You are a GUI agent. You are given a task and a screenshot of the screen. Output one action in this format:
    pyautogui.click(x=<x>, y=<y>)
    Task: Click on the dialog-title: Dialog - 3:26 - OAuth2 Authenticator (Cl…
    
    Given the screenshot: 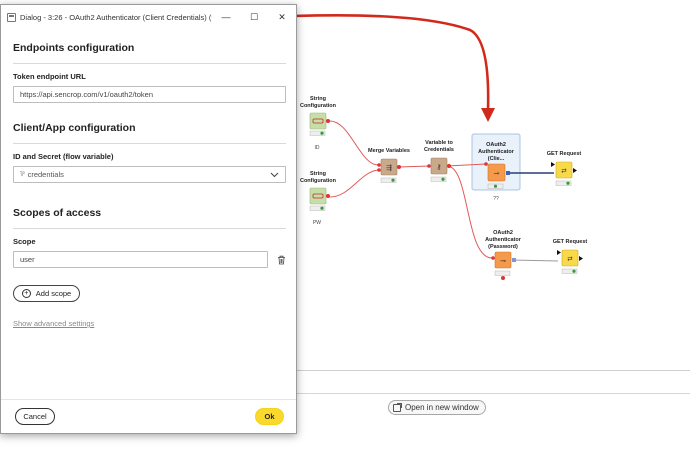 What is the action you would take?
    pyautogui.click(x=116, y=17)
    